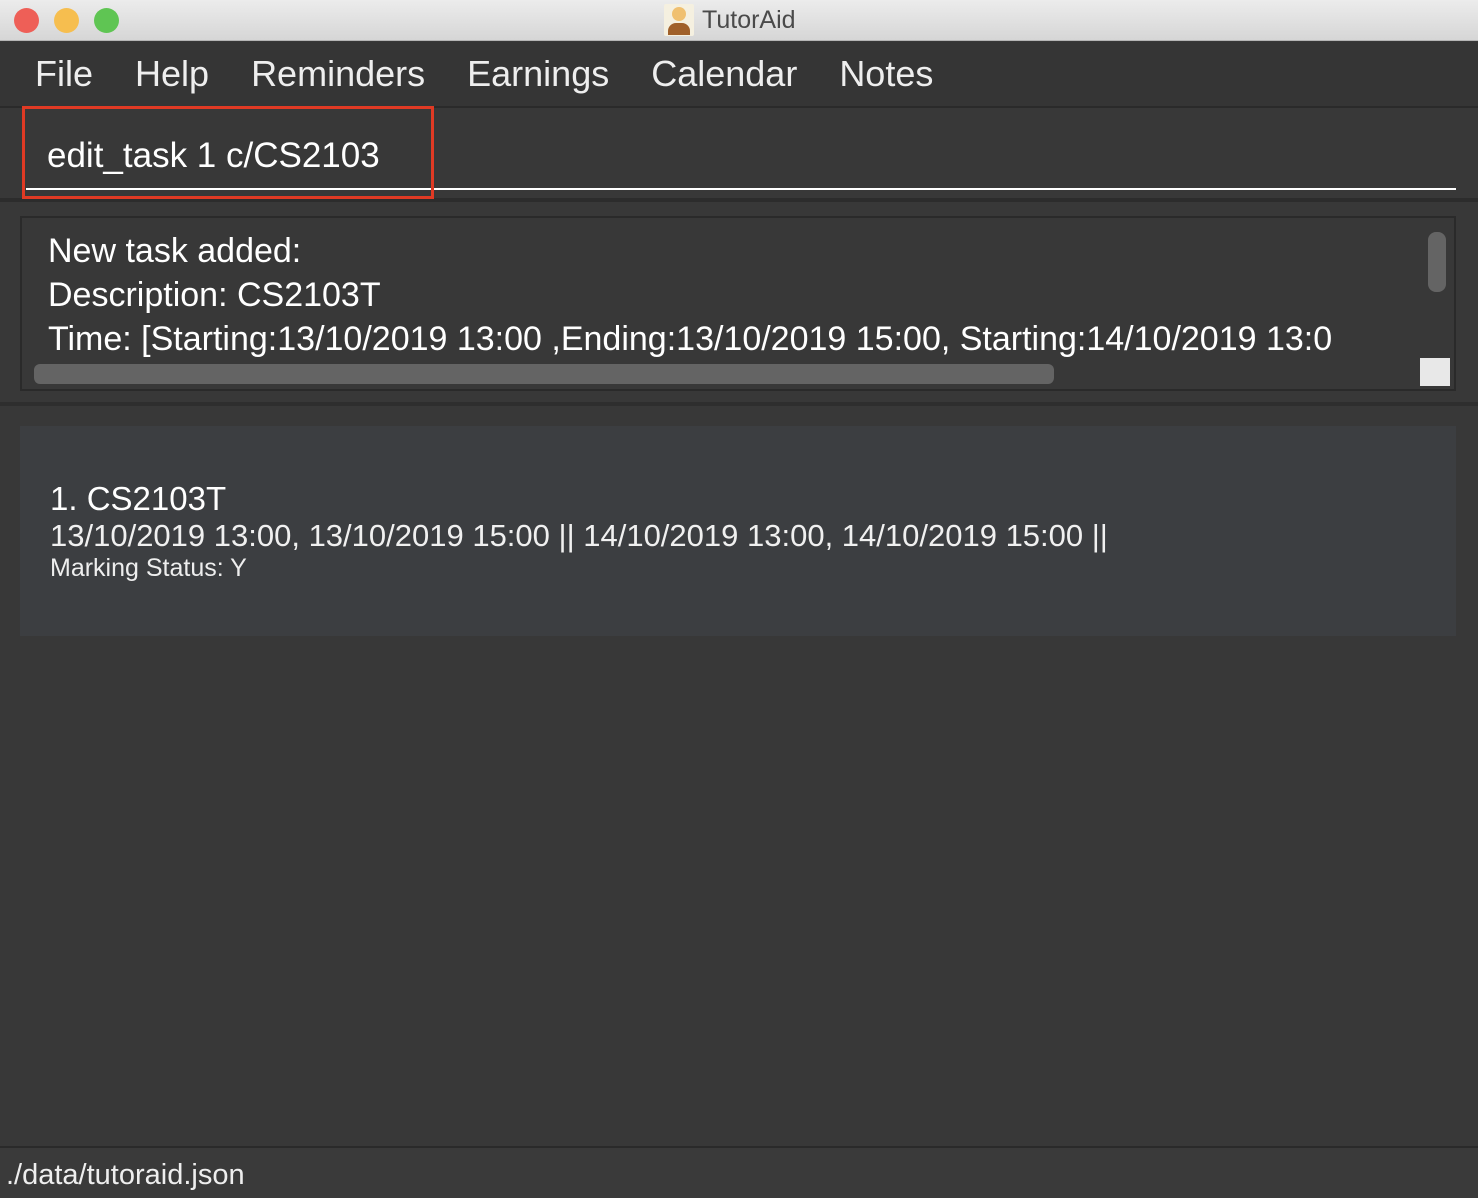  I want to click on result-line: New task added:, so click(175, 251).